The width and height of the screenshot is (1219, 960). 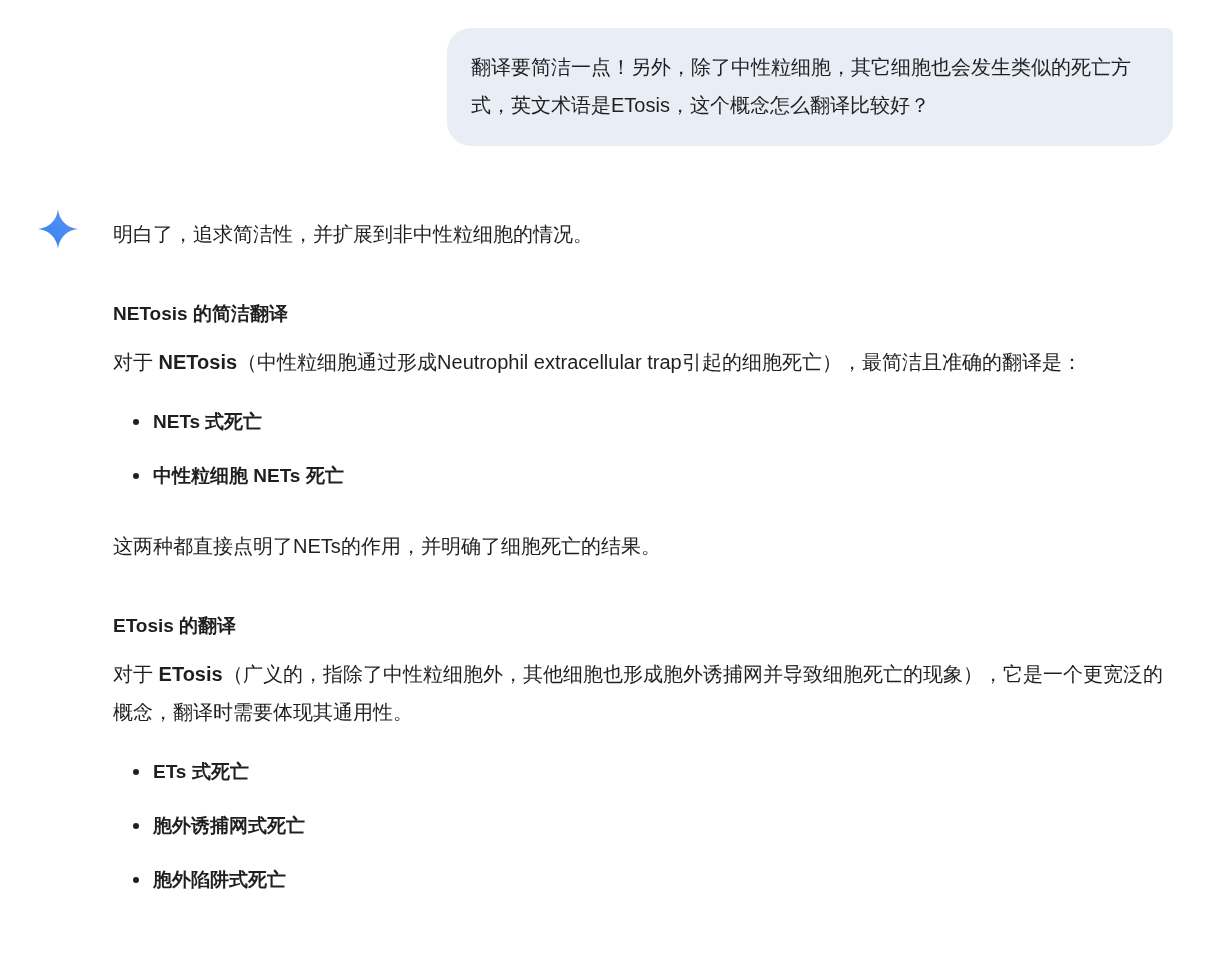 What do you see at coordinates (229, 826) in the screenshot?
I see `list-item: 胞外诱捕网式死亡` at bounding box center [229, 826].